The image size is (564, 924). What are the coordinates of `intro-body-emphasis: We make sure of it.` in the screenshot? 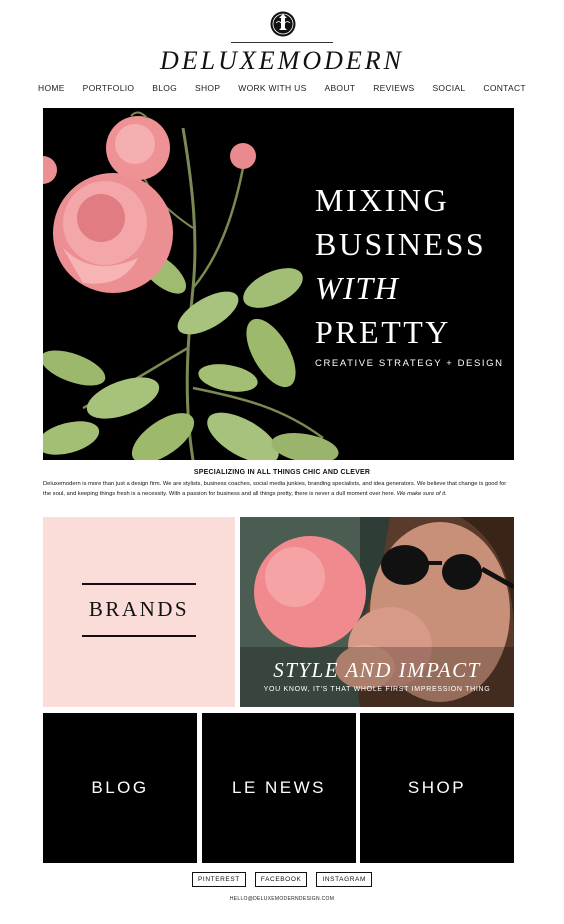 It's located at (421, 493).